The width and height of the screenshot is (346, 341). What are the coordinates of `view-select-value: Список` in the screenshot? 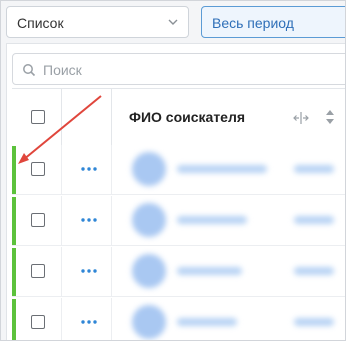 It's located at (40, 23).